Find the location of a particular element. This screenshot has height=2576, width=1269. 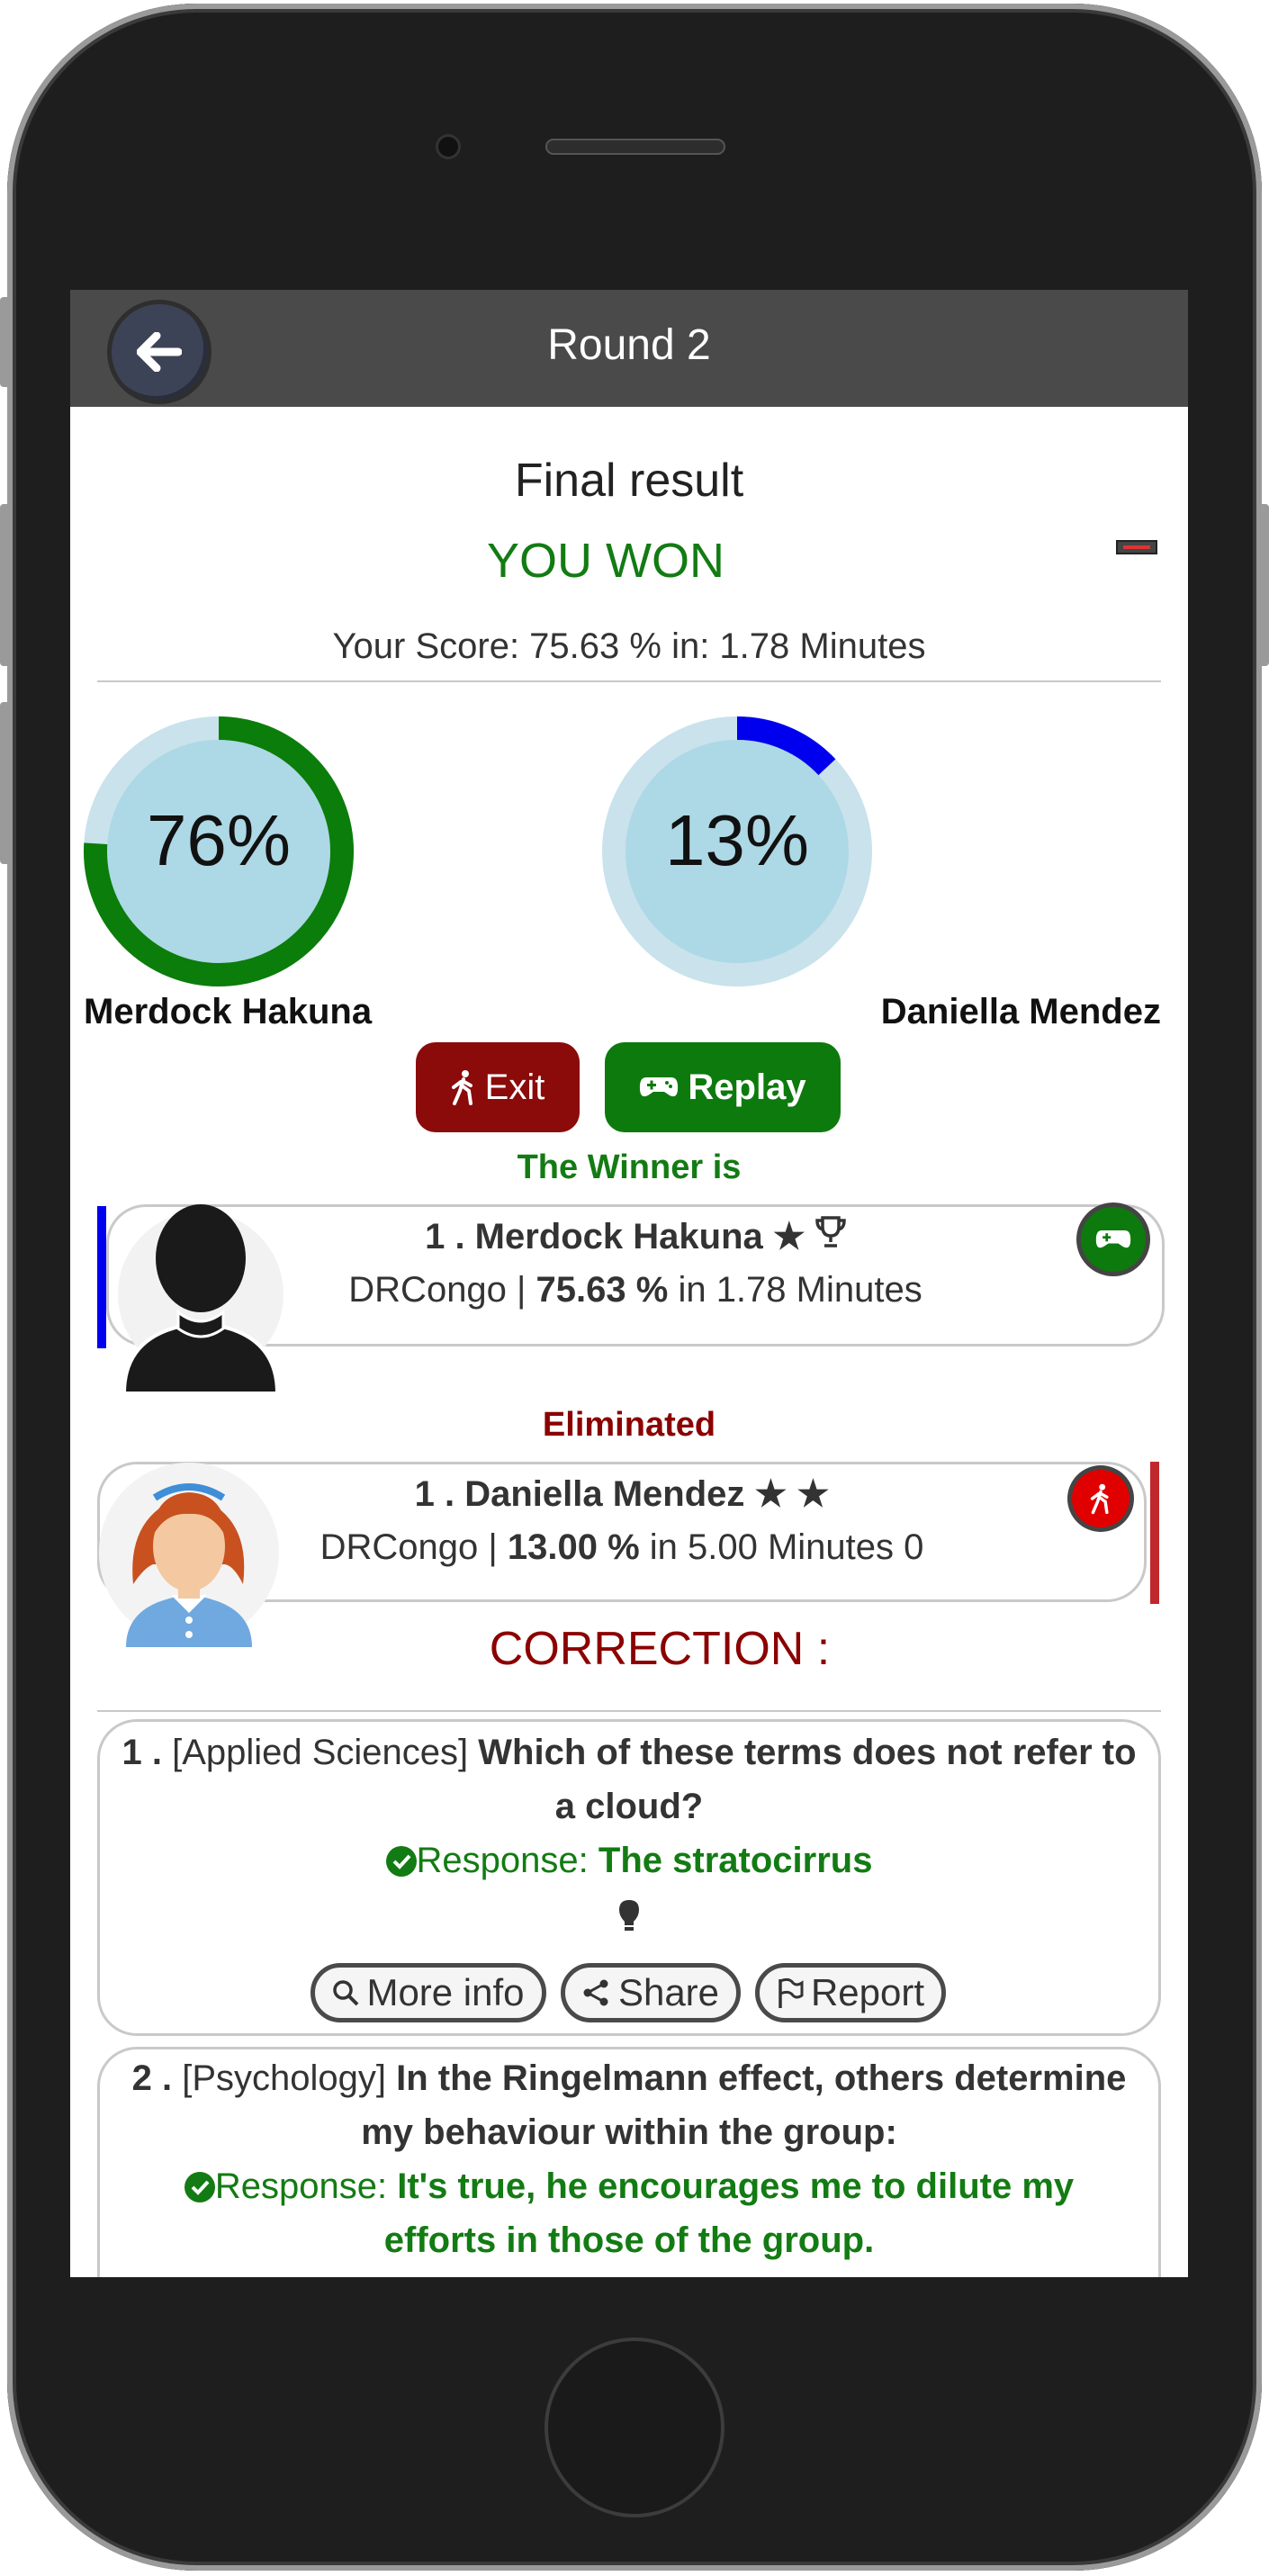

player2-percent: 13% is located at coordinates (737, 840).